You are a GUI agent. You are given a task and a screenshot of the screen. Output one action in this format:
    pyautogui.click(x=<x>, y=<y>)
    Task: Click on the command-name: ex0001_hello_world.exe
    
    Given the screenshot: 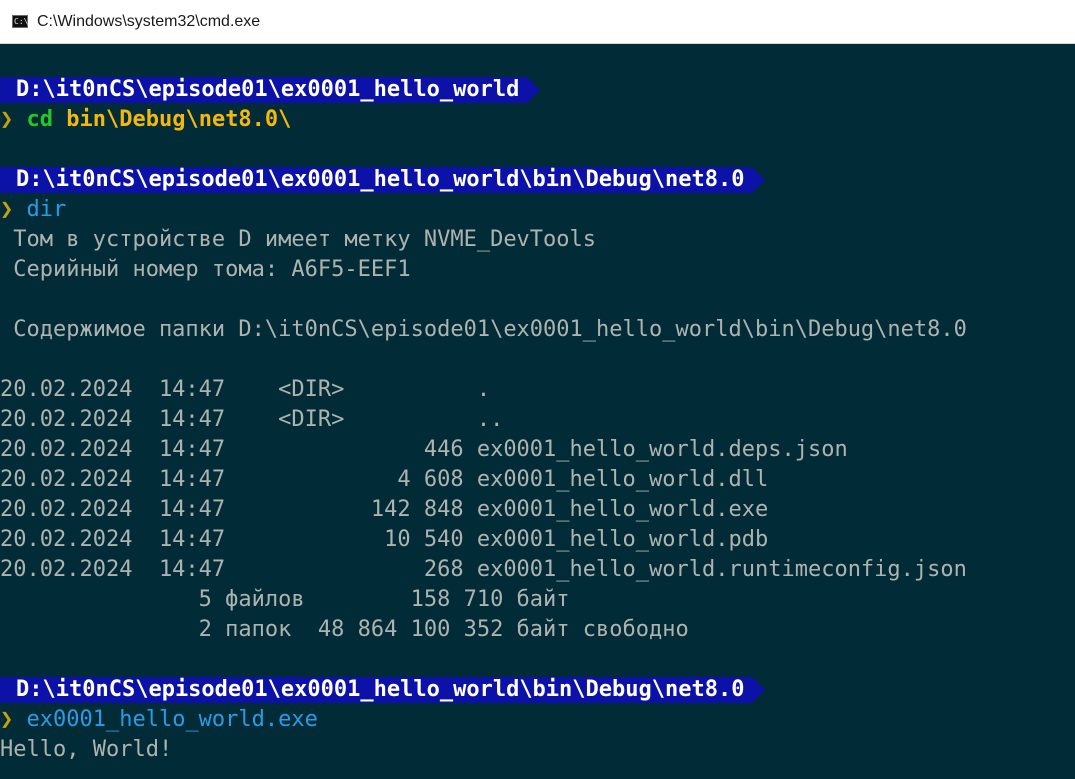 What is the action you would take?
    pyautogui.click(x=172, y=719)
    